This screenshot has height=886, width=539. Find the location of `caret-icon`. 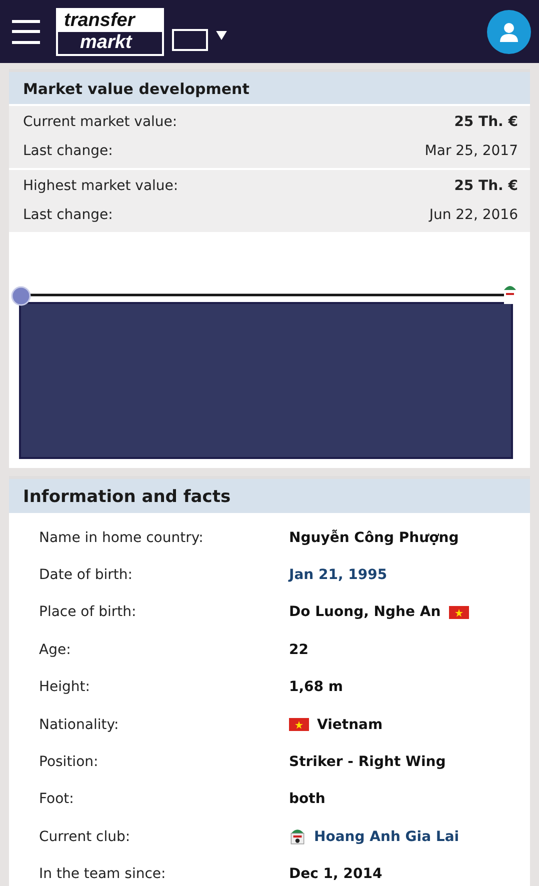

caret-icon is located at coordinates (221, 35).